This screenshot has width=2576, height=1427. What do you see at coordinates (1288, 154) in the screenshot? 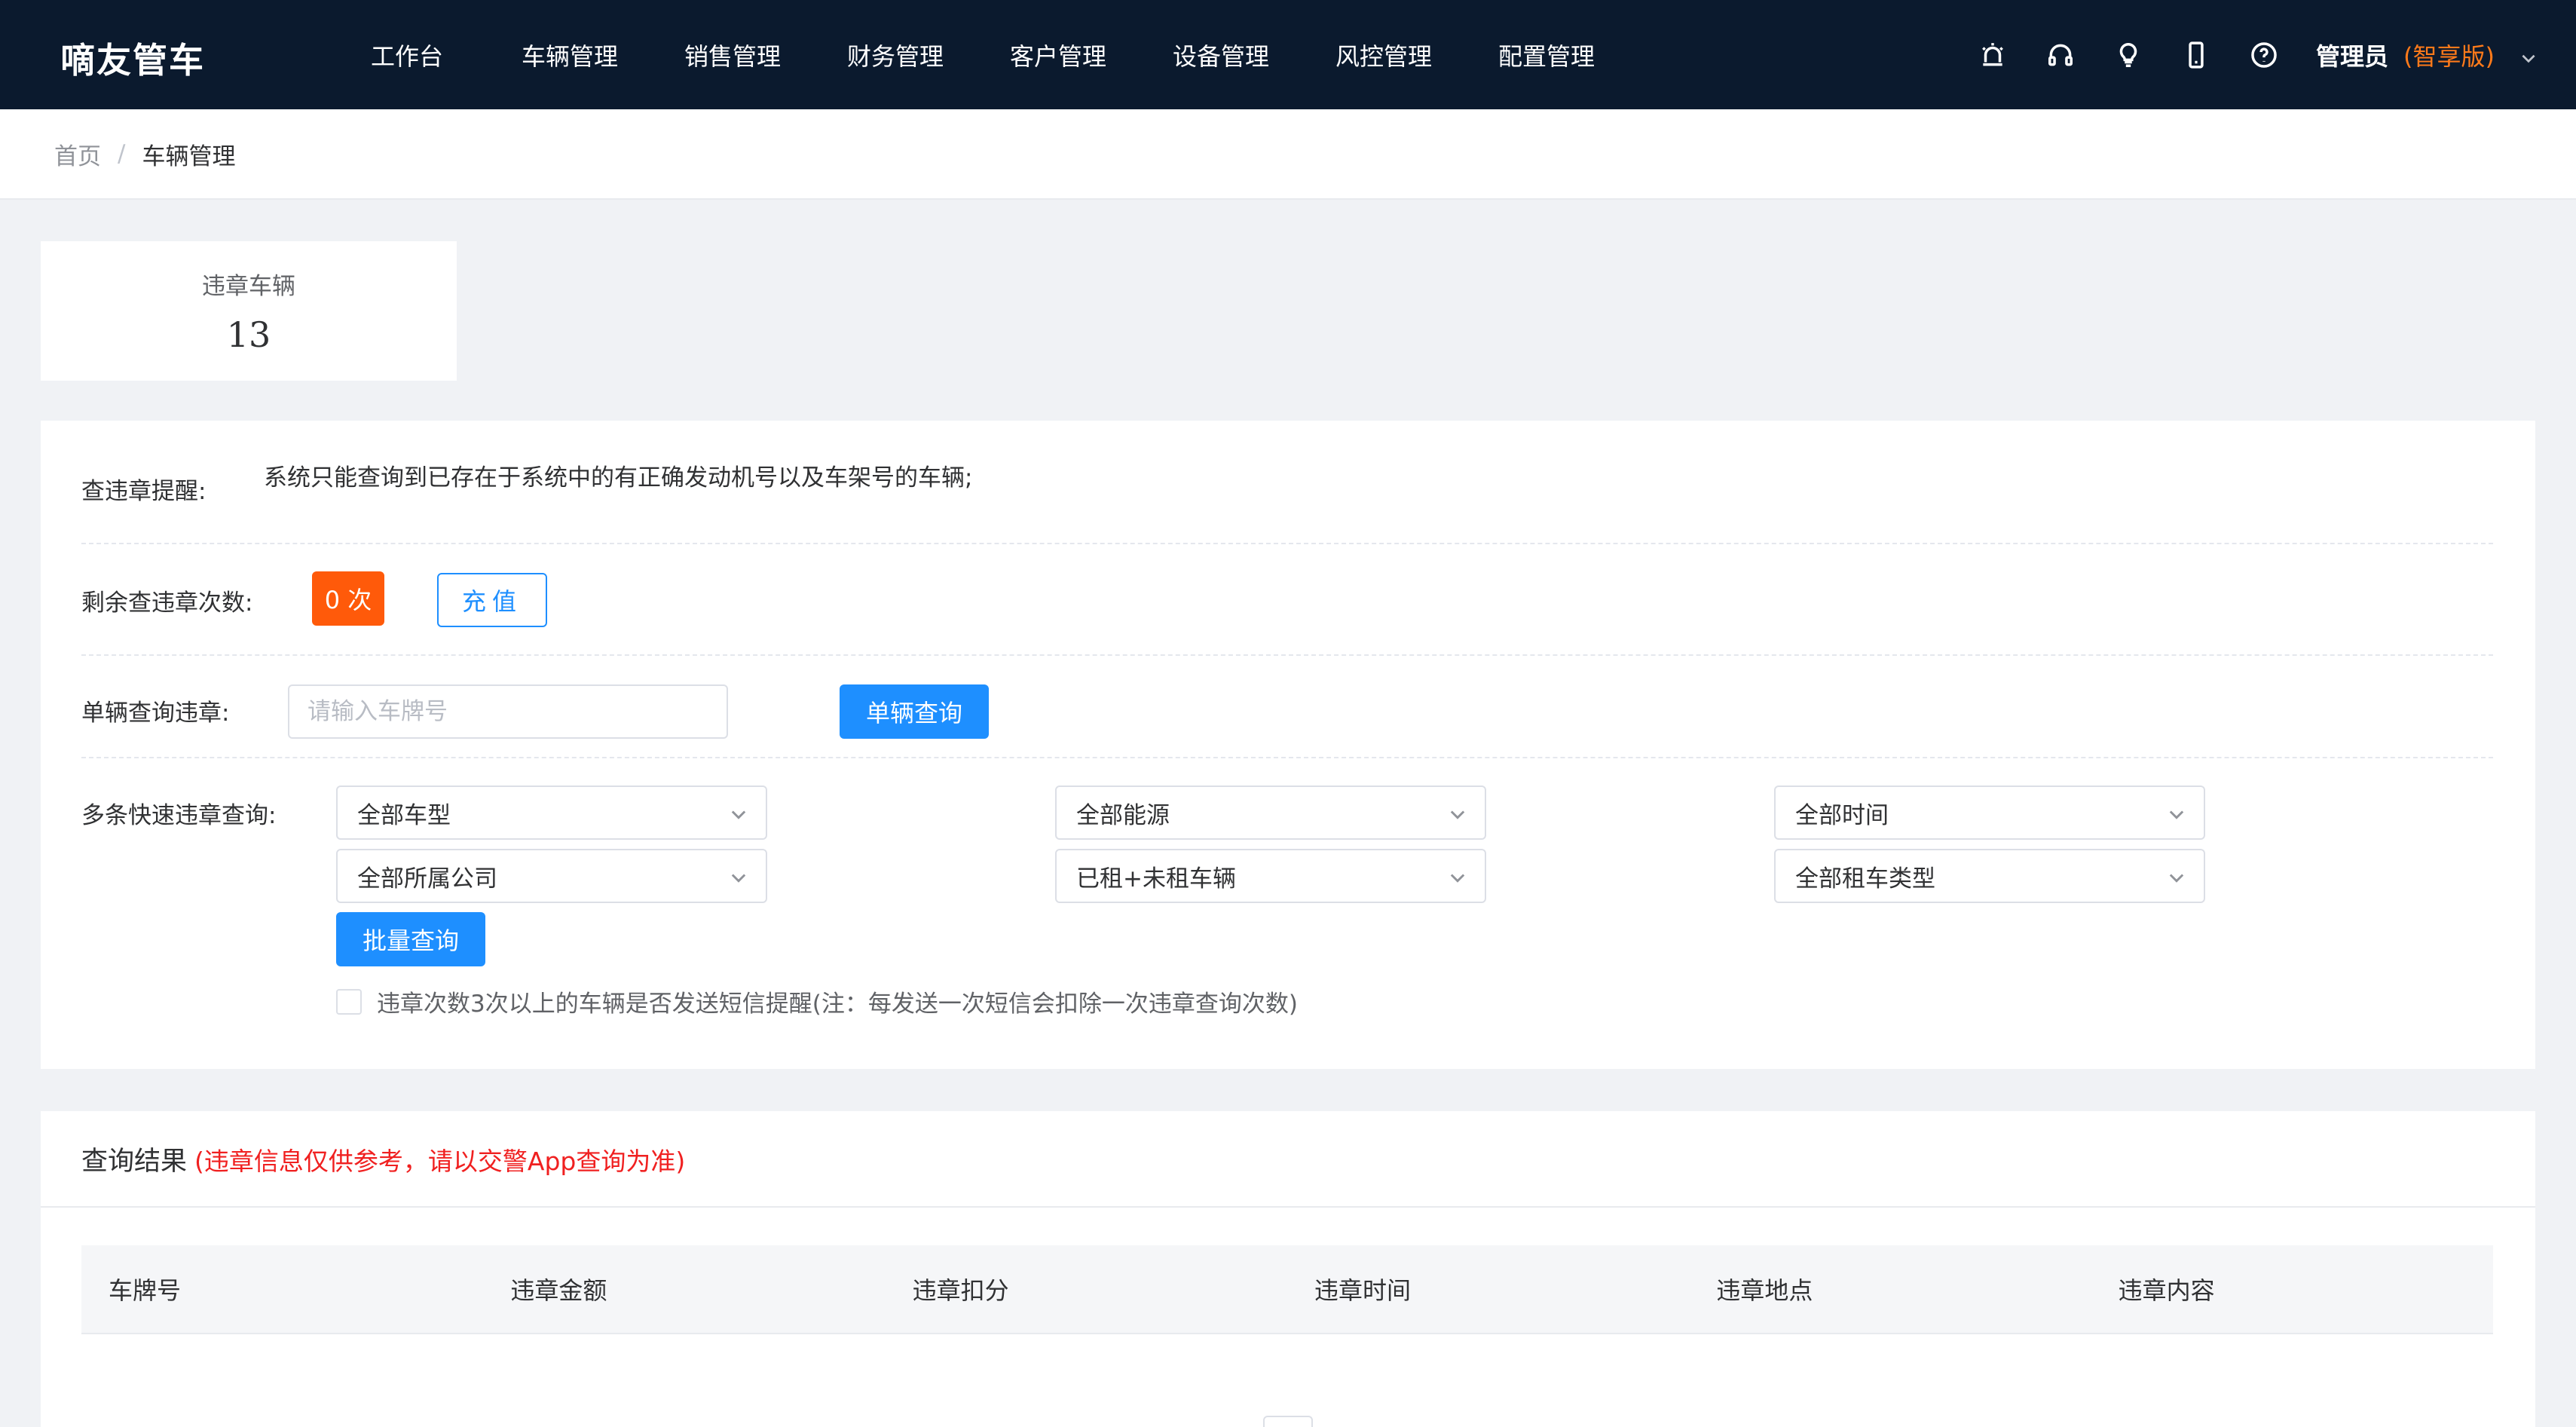
I see `breadcrumb: 首页 / 车辆管理` at bounding box center [1288, 154].